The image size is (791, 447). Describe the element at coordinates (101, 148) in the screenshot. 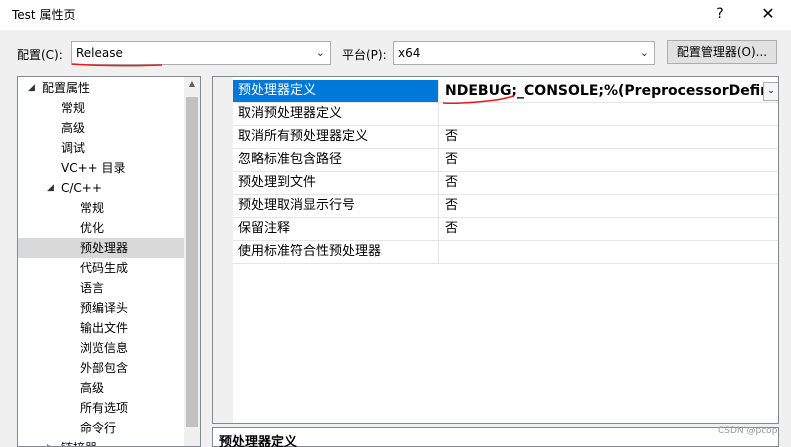

I see `tree-item: 调试` at that location.